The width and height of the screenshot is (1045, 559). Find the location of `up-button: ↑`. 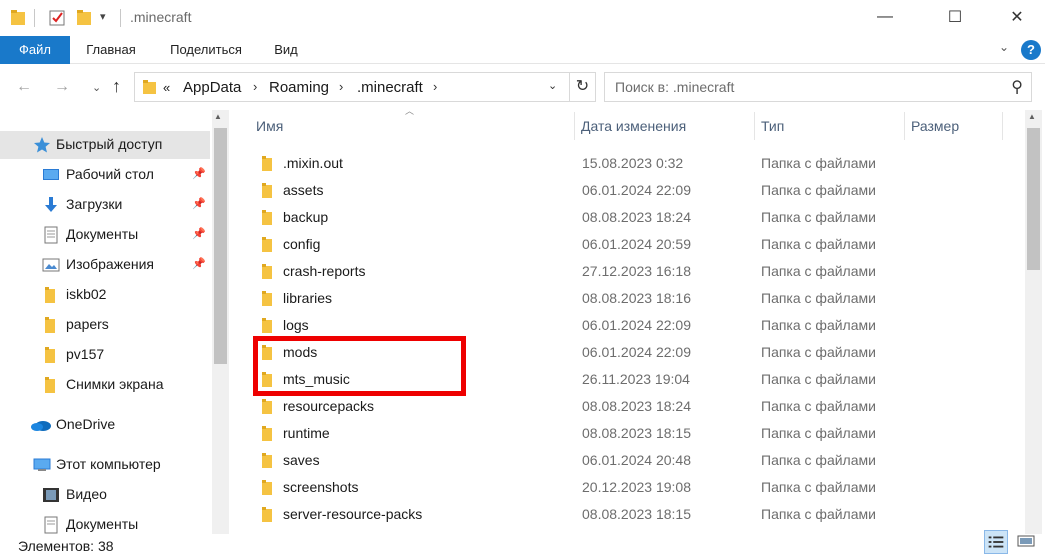

up-button: ↑ is located at coordinates (116, 86).